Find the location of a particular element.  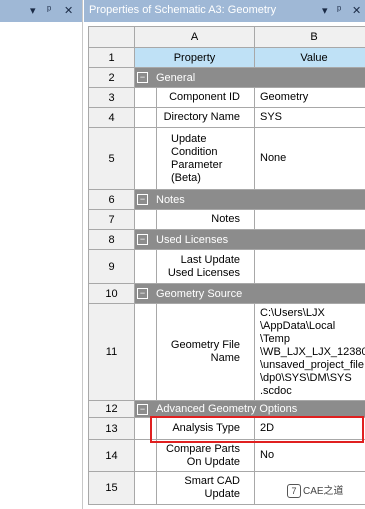

row-number: 12 is located at coordinates (111, 409).